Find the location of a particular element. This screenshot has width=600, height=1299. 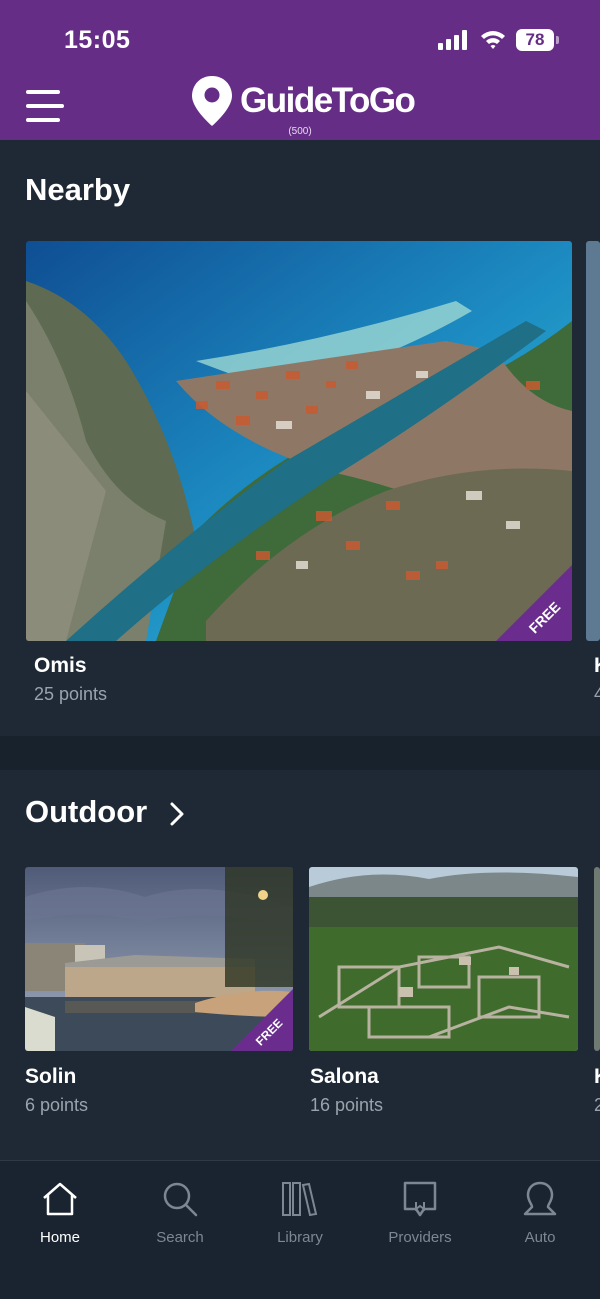

wifi-icon is located at coordinates (493, 40).